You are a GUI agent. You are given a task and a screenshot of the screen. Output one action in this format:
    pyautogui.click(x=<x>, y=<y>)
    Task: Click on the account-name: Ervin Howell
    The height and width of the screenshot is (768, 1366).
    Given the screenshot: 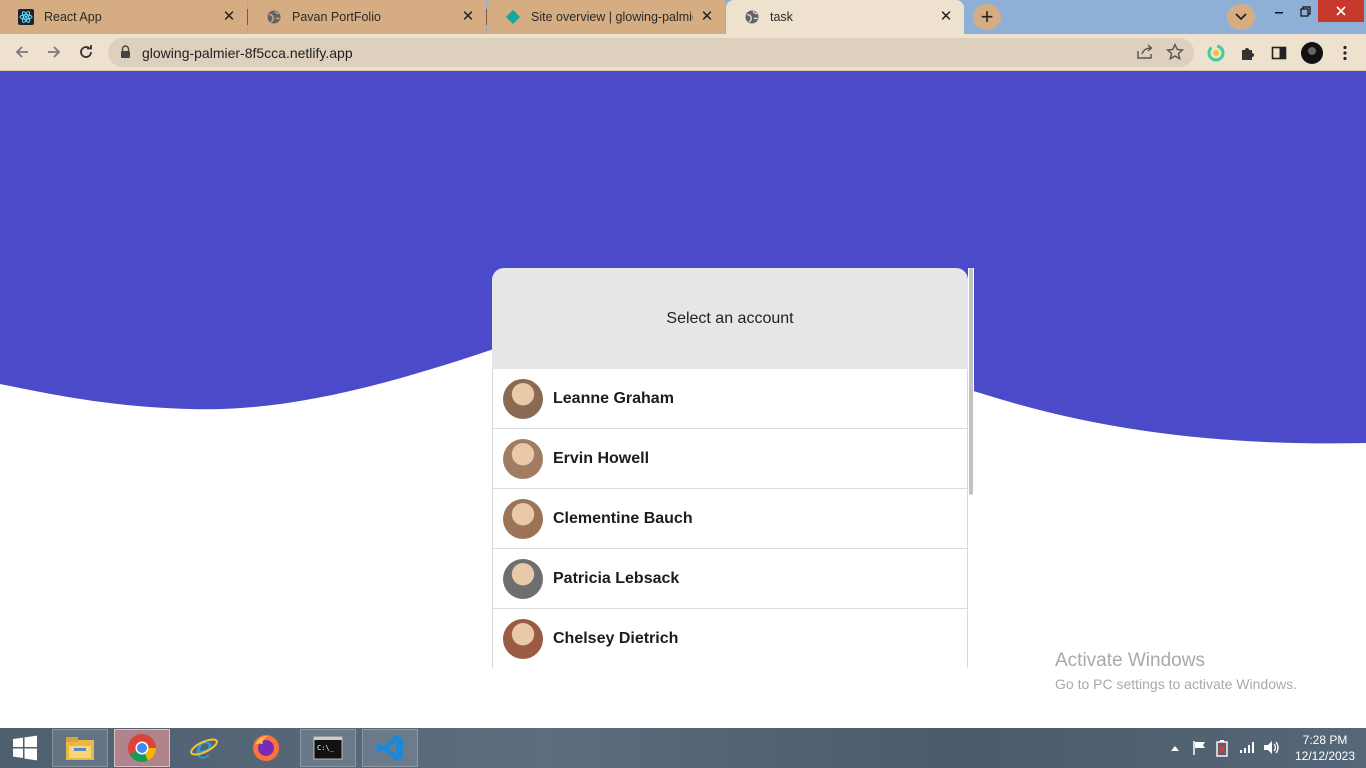 What is the action you would take?
    pyautogui.click(x=601, y=458)
    